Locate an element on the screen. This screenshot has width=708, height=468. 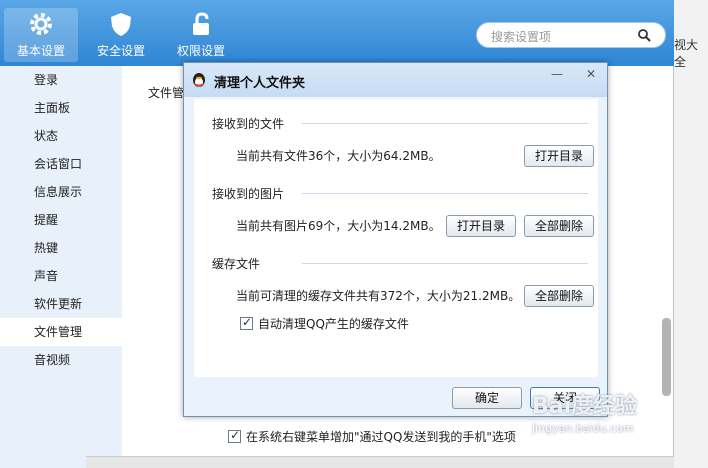
search-input: 搜索设置项 is located at coordinates (571, 35).